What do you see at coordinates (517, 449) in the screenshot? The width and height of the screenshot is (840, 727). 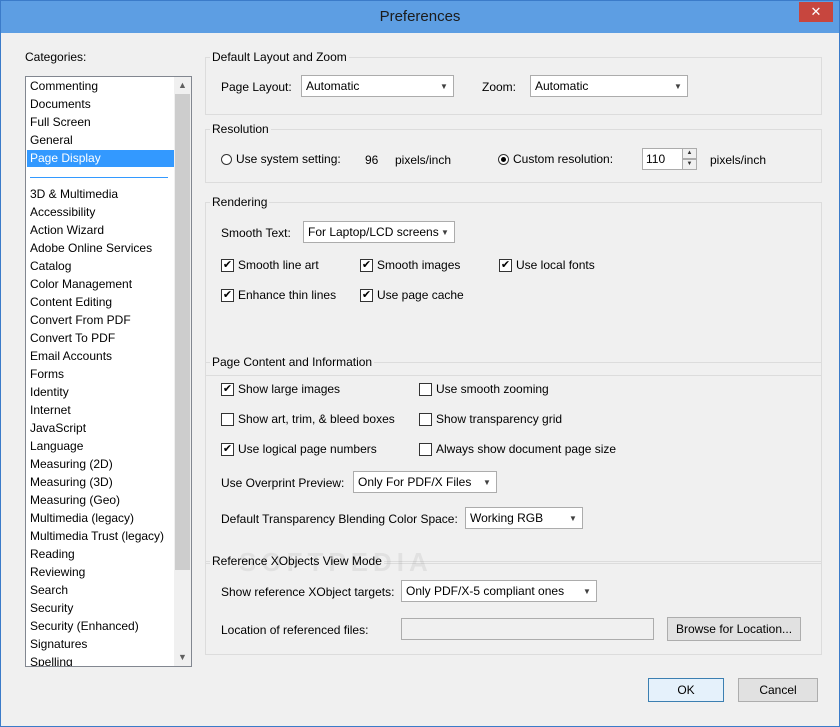 I see `always-show-page-size-checkbox: Always show document page size` at bounding box center [517, 449].